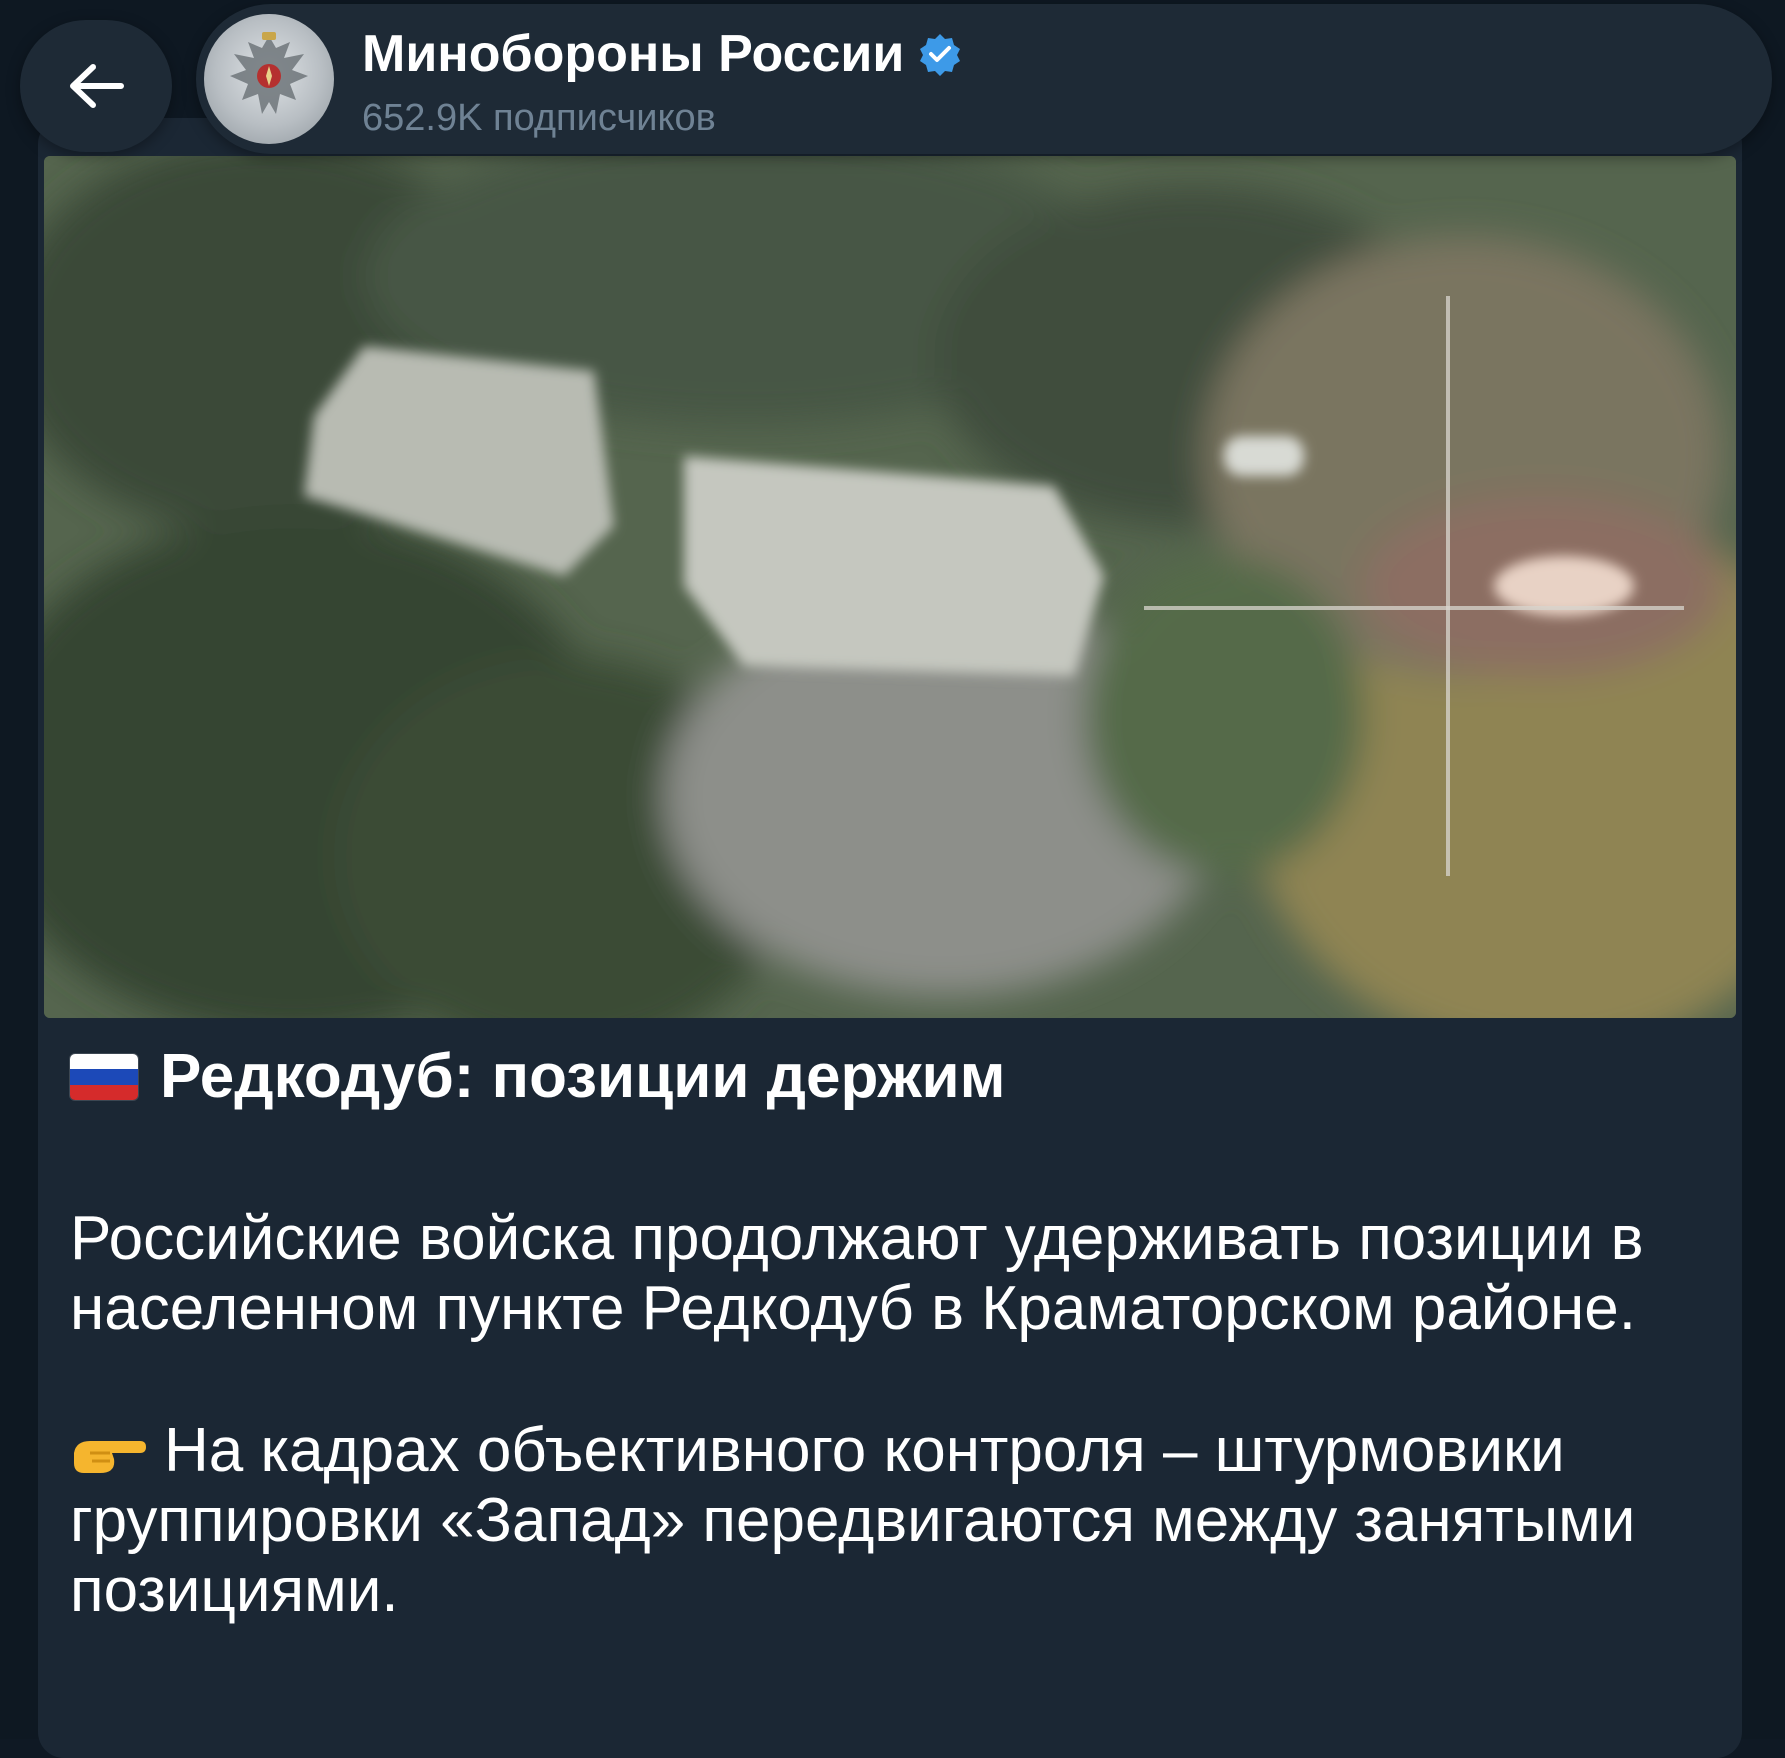  I want to click on channel-header: Минобороны России 652.9K подписчиков, so click(984, 79).